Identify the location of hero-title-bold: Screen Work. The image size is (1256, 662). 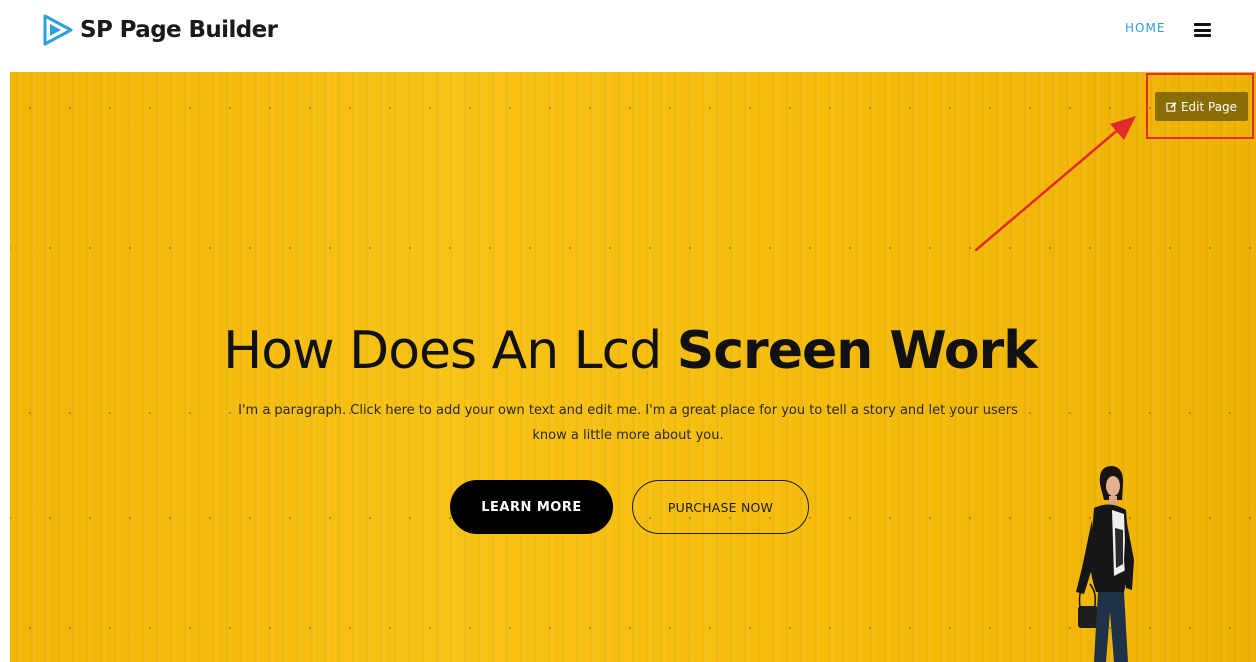
(857, 350).